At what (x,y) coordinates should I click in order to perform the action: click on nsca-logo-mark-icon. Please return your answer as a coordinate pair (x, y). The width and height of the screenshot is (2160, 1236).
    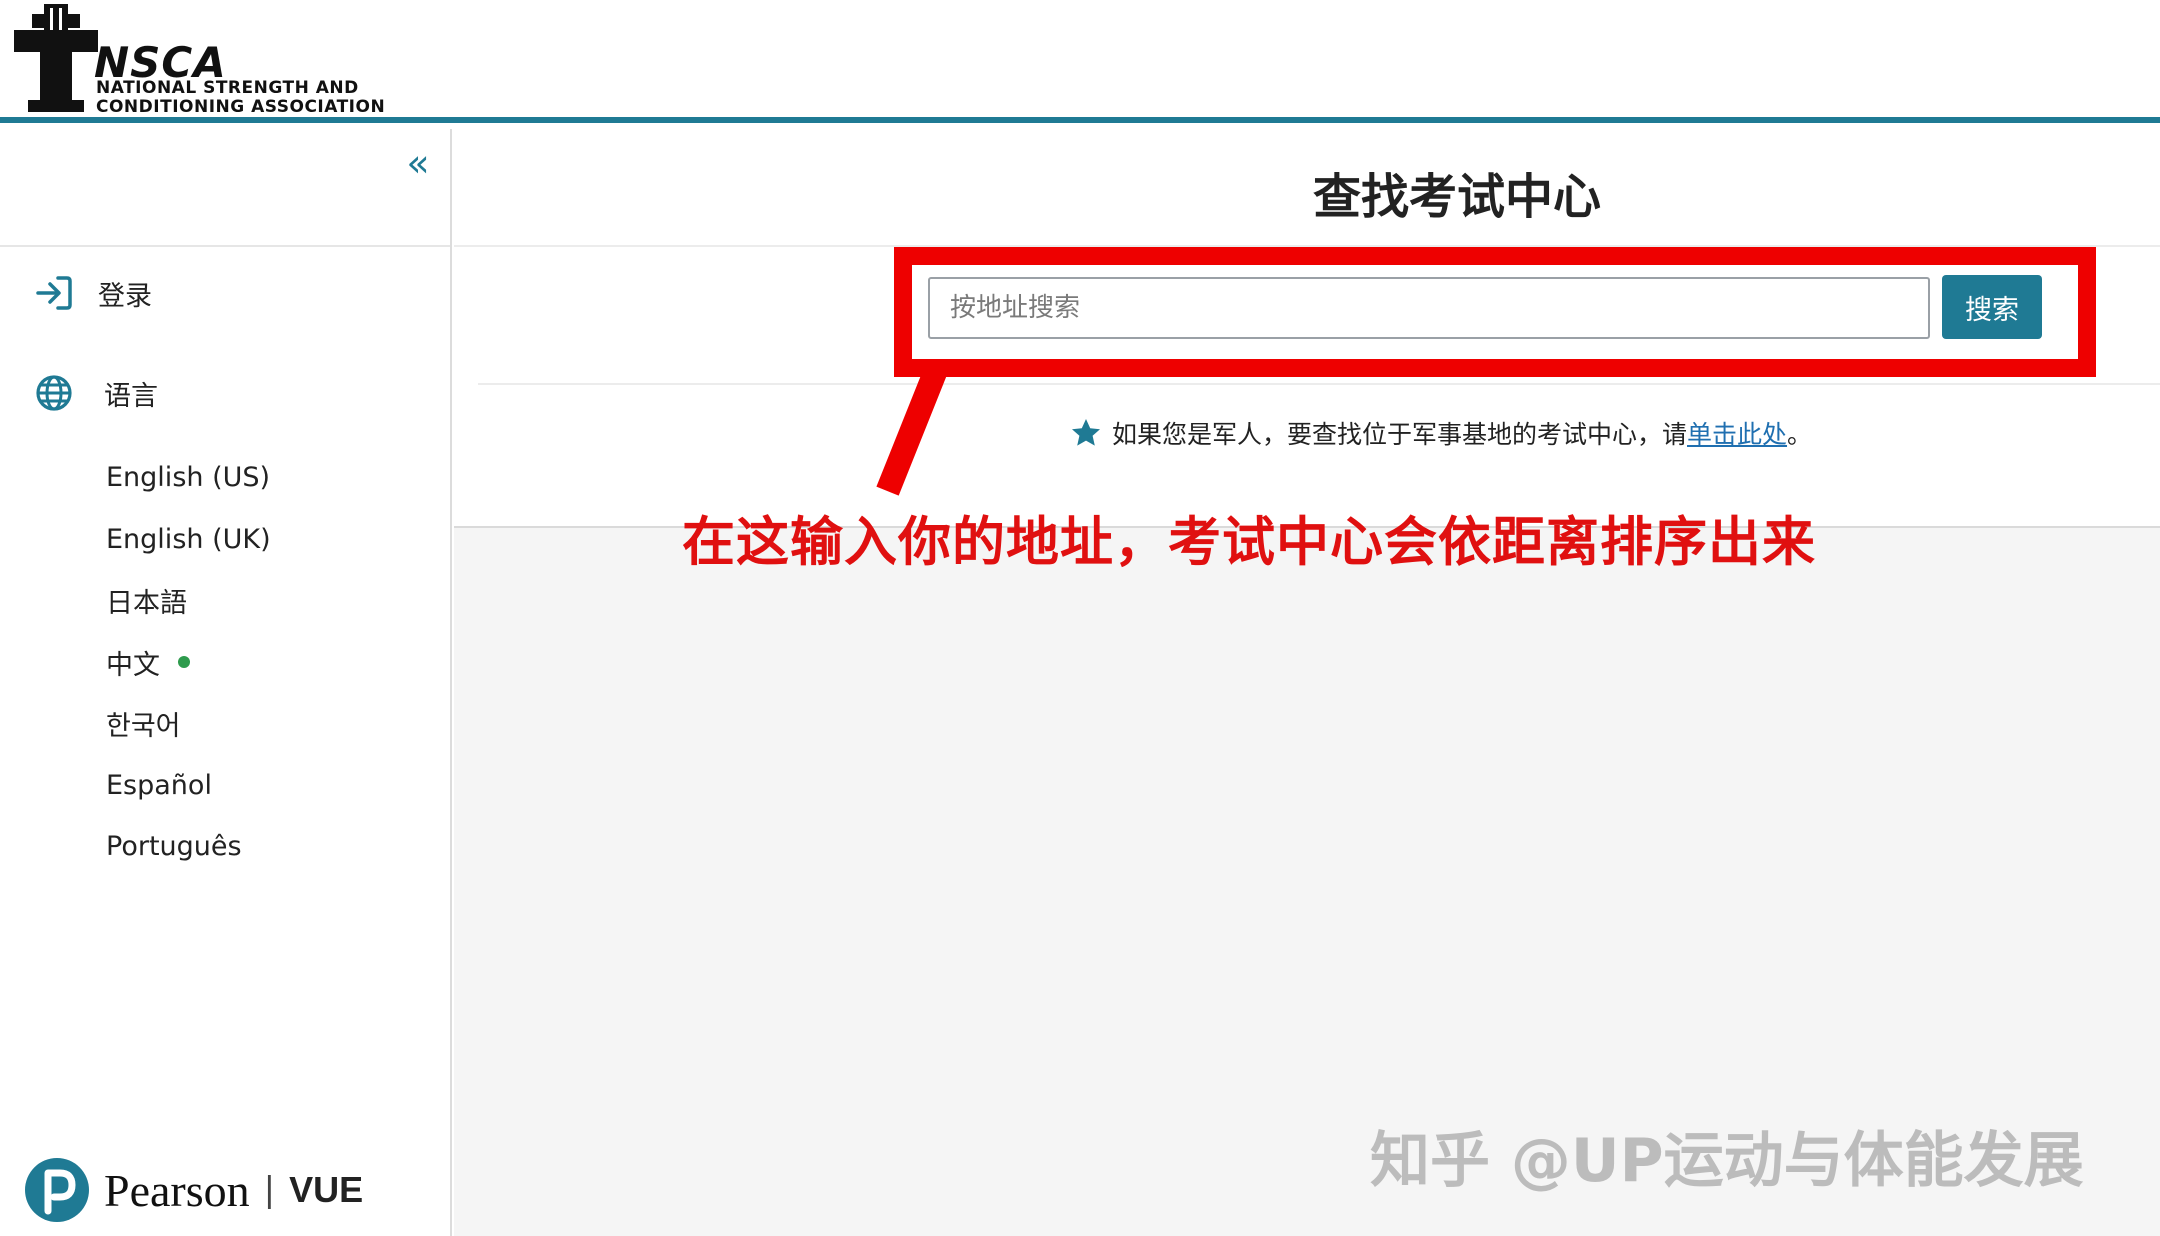
    Looking at the image, I should click on (56, 58).